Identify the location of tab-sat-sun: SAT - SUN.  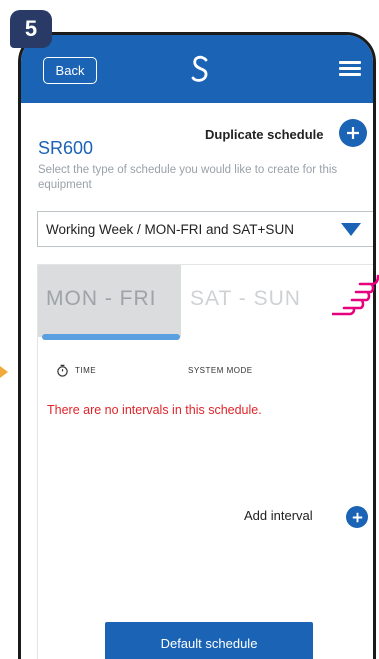
(245, 299).